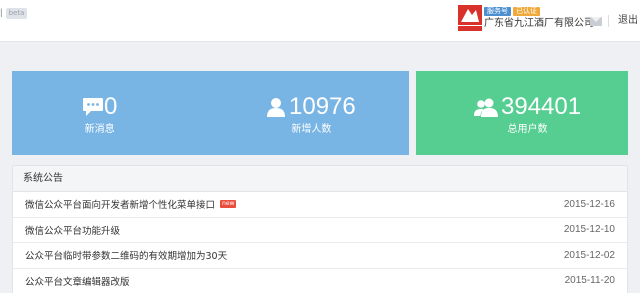  Describe the element at coordinates (93, 107) in the screenshot. I see `message-icon` at that location.